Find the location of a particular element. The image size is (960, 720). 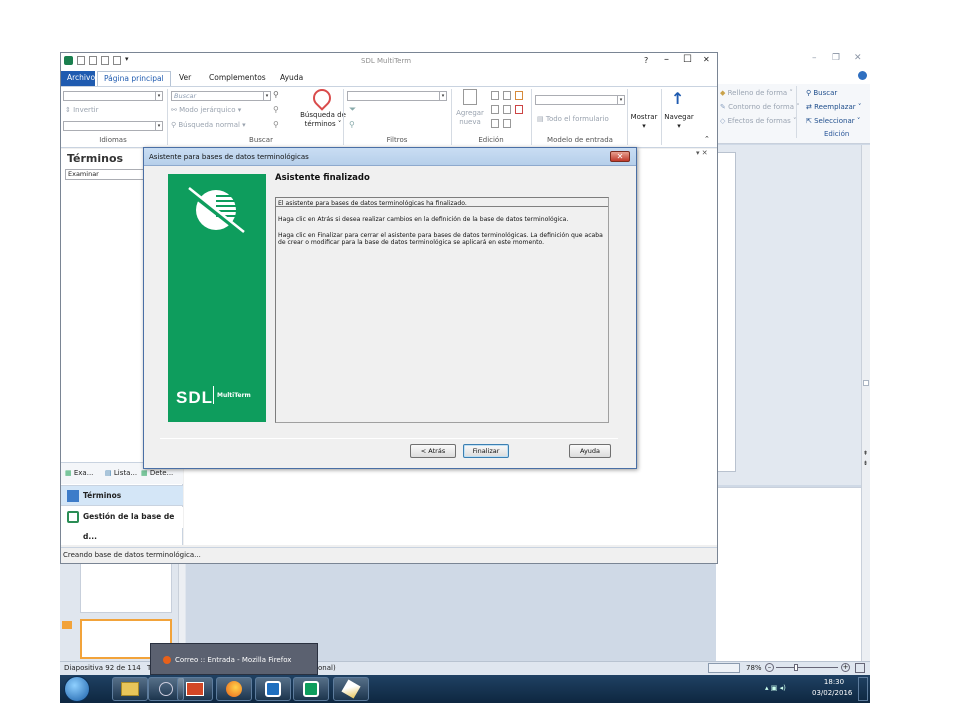

paste-icon is located at coordinates (519, 95).